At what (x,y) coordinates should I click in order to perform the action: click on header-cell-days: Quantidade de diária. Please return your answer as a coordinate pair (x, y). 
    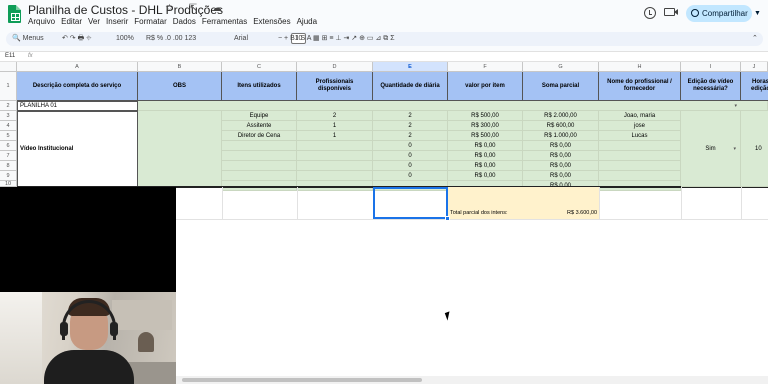
    Looking at the image, I should click on (410, 86).